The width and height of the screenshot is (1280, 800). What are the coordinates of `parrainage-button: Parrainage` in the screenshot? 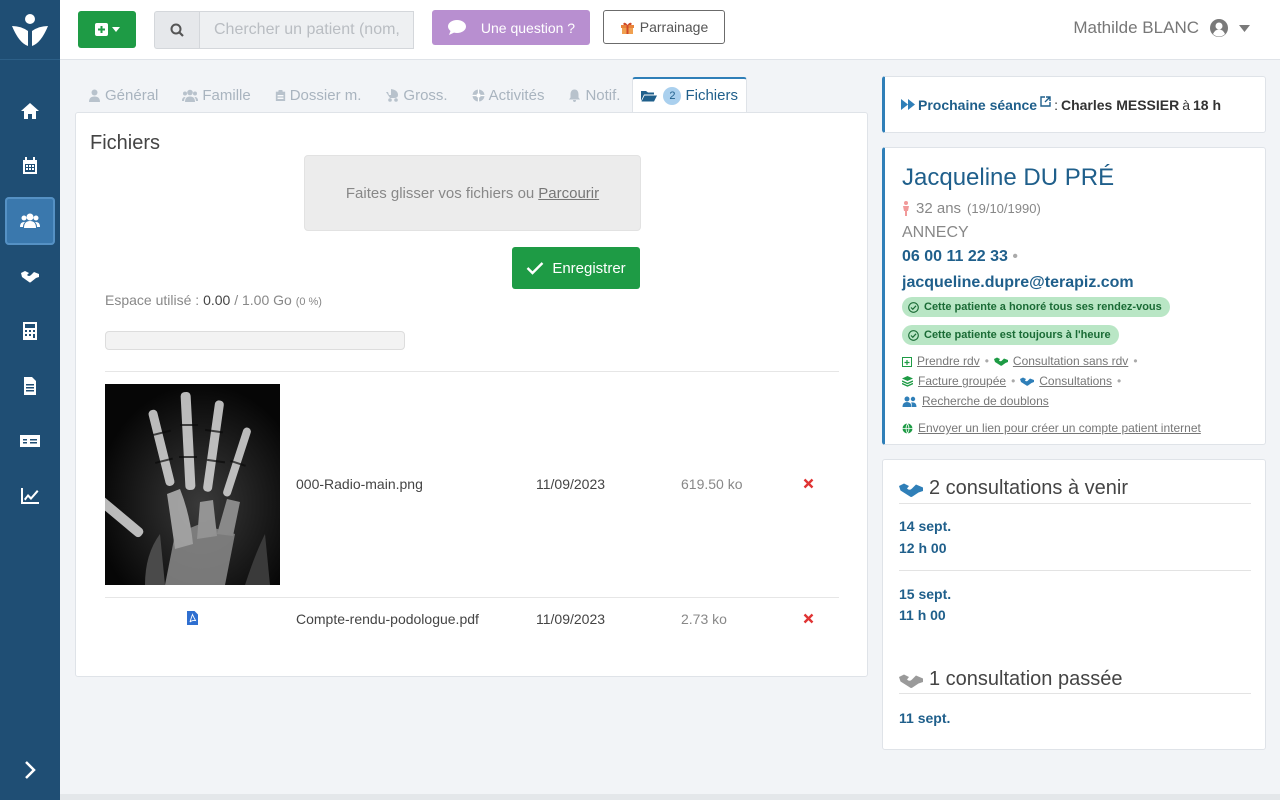 It's located at (664, 27).